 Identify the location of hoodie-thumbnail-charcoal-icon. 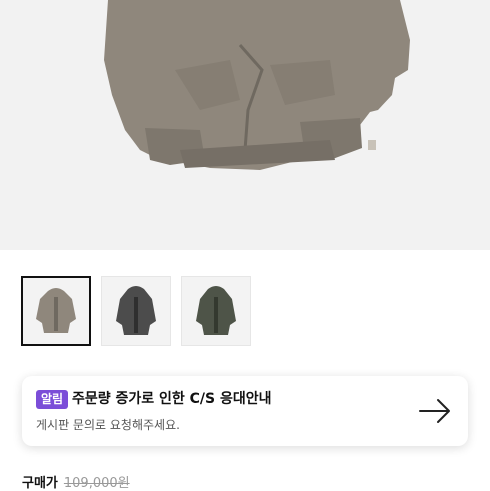
(136, 310).